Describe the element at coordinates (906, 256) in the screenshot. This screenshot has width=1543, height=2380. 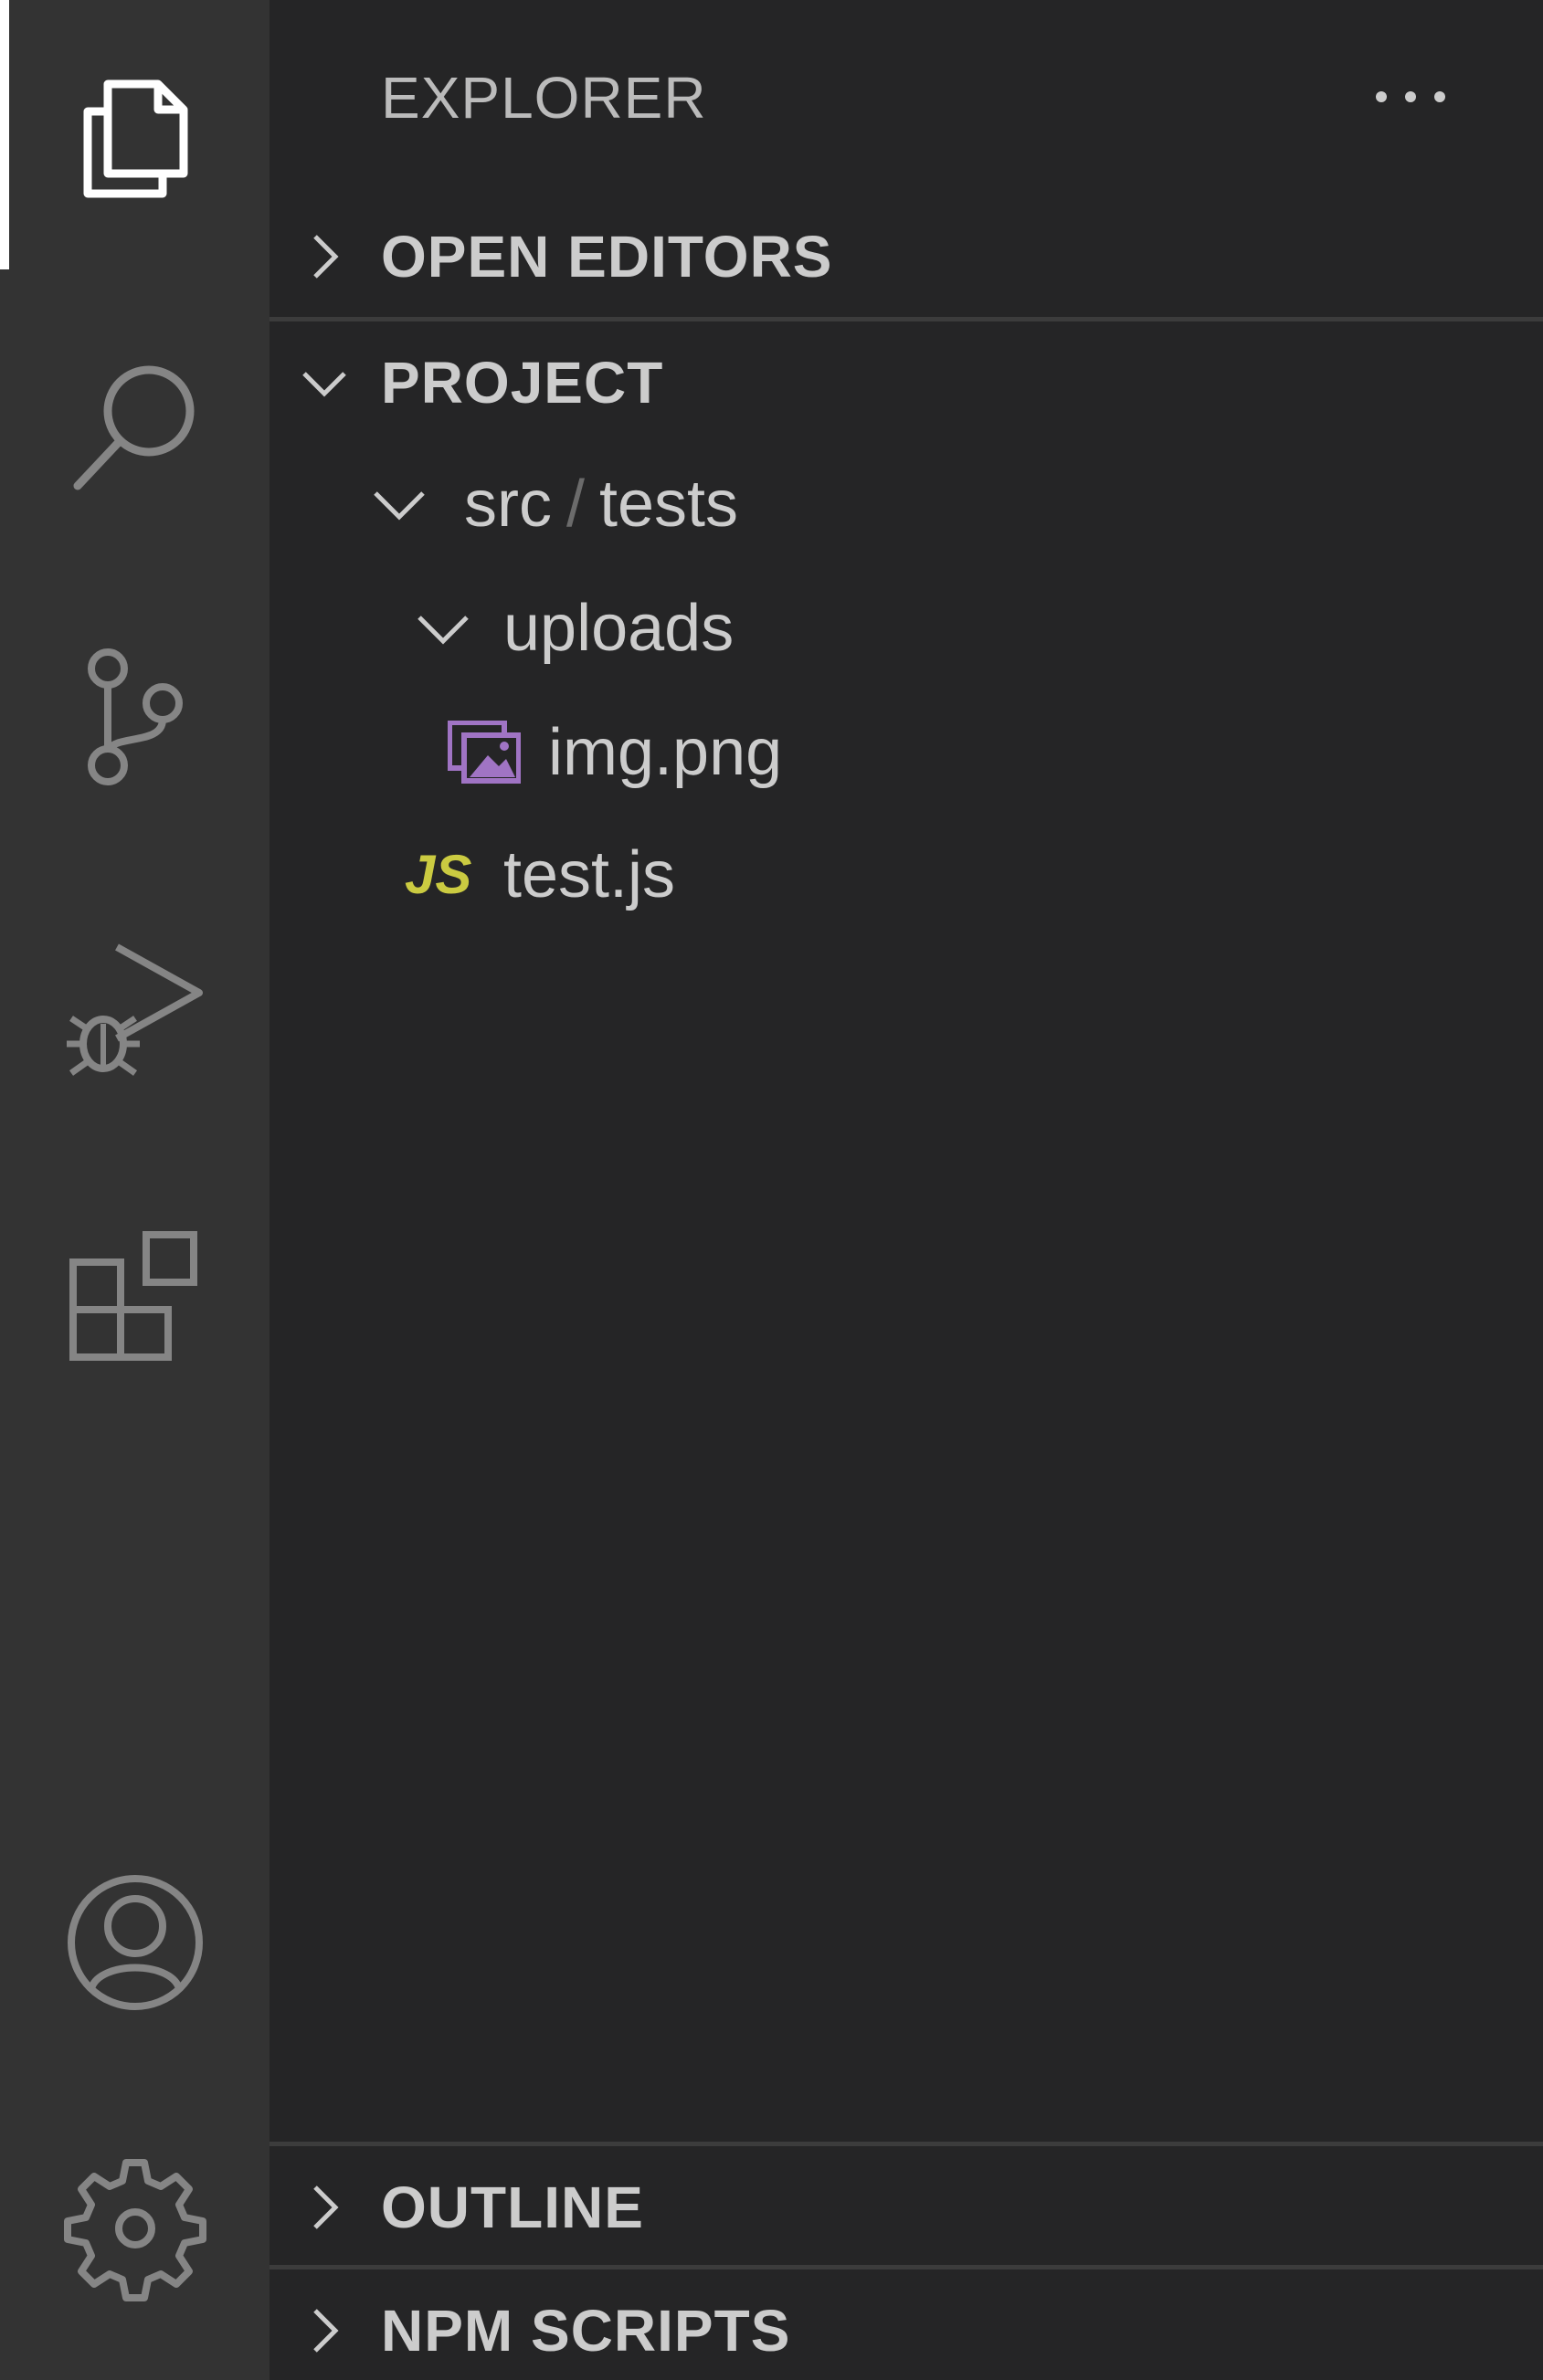
I see `section-open-editors: OPEN EDITORS` at that location.